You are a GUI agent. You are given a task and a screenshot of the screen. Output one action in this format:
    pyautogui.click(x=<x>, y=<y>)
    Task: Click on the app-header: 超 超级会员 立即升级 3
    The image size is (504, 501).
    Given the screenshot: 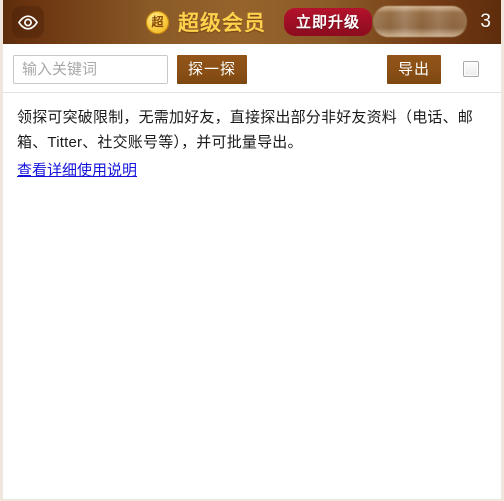 What is the action you would take?
    pyautogui.click(x=252, y=22)
    